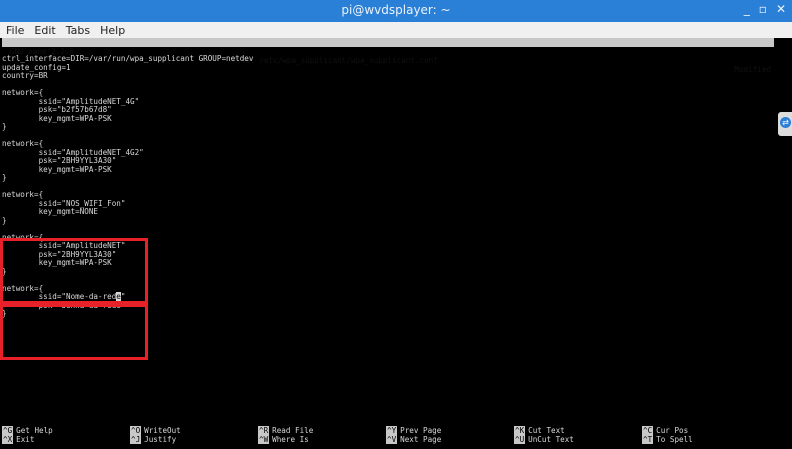  What do you see at coordinates (8, 439) in the screenshot?
I see `shortcut-key: ^X` at bounding box center [8, 439].